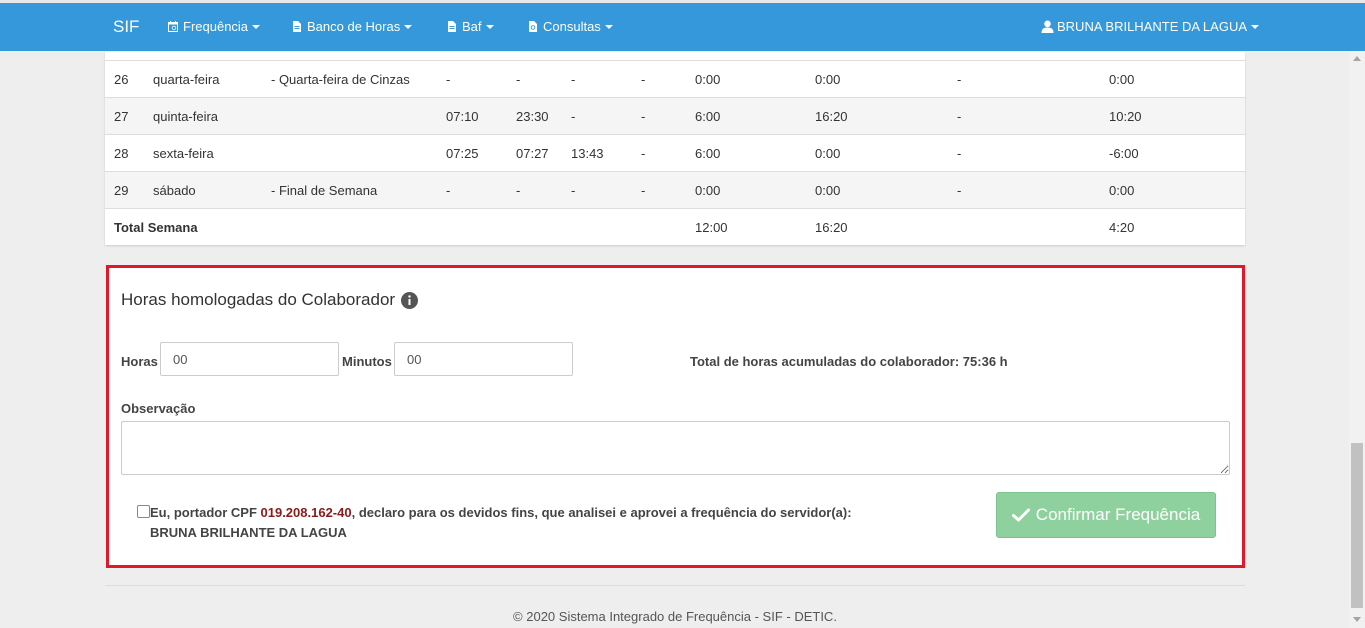  I want to click on declaration-prefix: Eu, portador CPF, so click(205, 512).